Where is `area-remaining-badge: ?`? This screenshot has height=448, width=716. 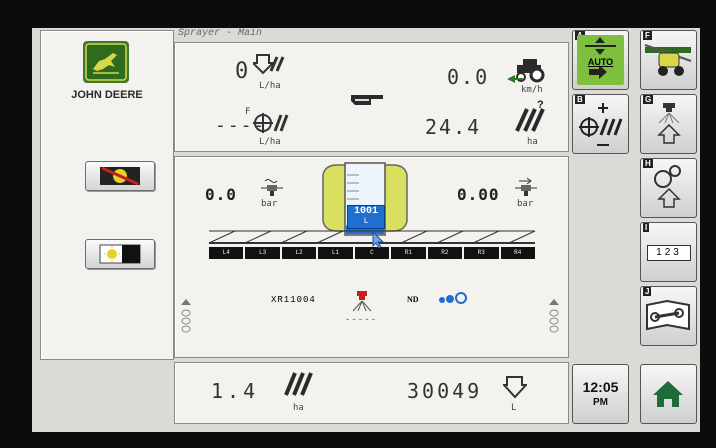
area-remaining-badge: ? is located at coordinates (540, 105).